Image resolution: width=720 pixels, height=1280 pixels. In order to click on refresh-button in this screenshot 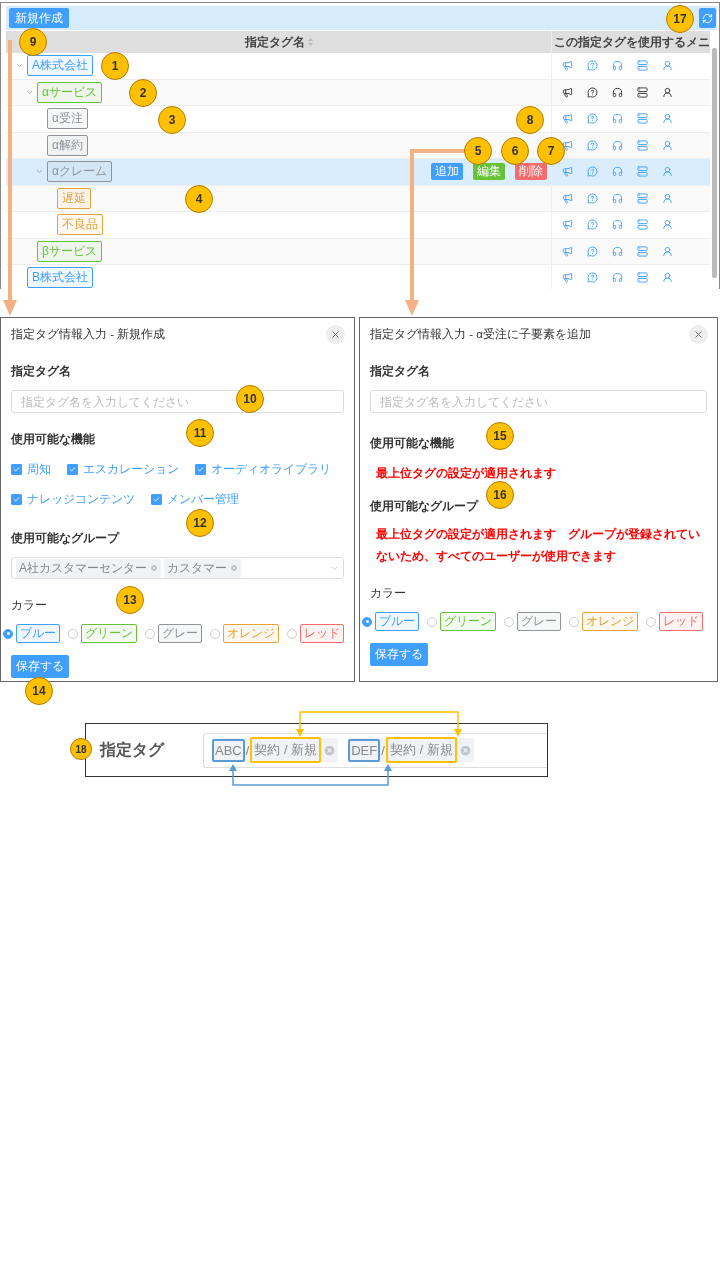, I will do `click(707, 18)`.